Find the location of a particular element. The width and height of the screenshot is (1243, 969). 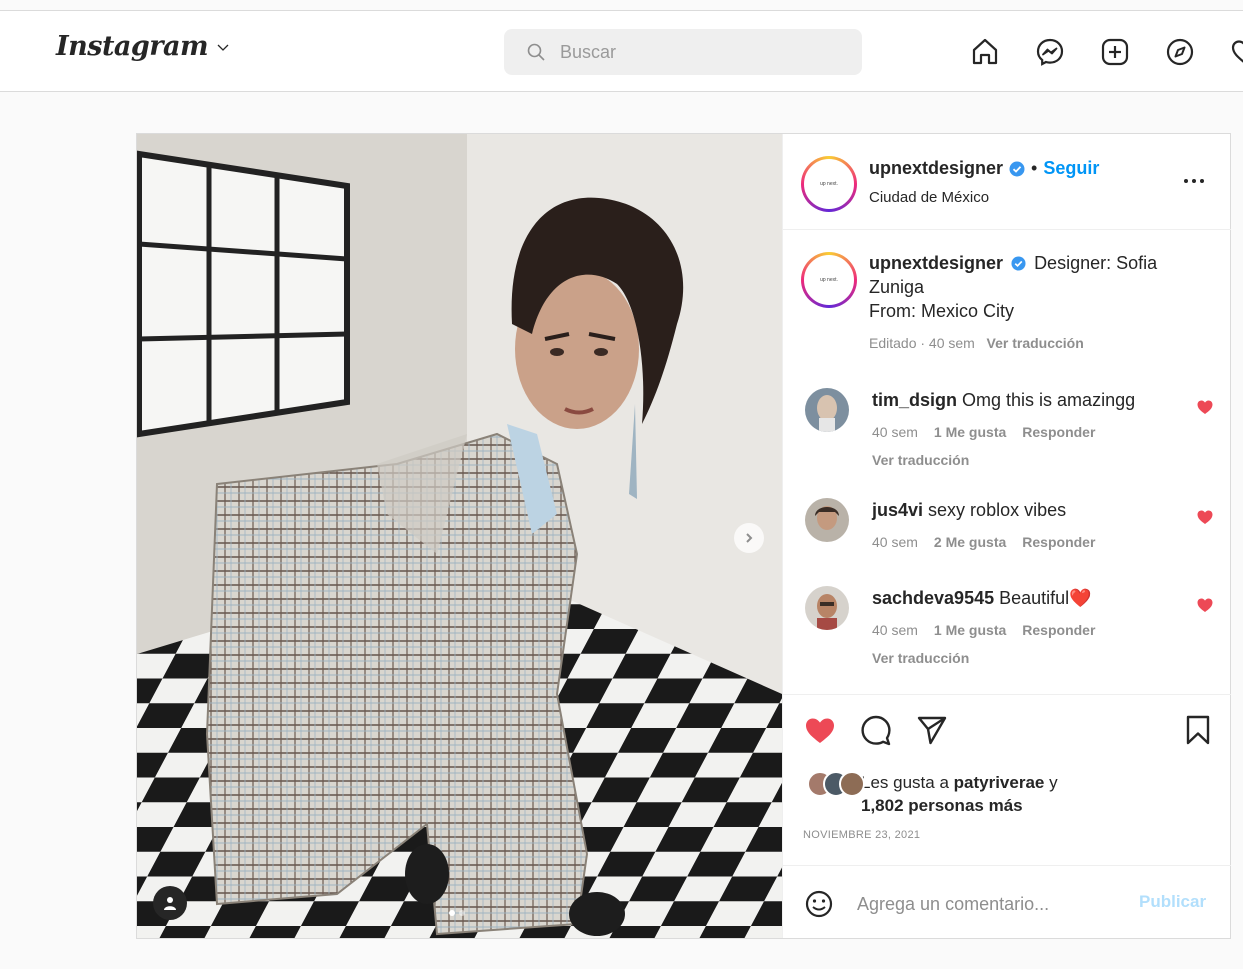

avatar-brand-text: up next. is located at coordinates (829, 184).